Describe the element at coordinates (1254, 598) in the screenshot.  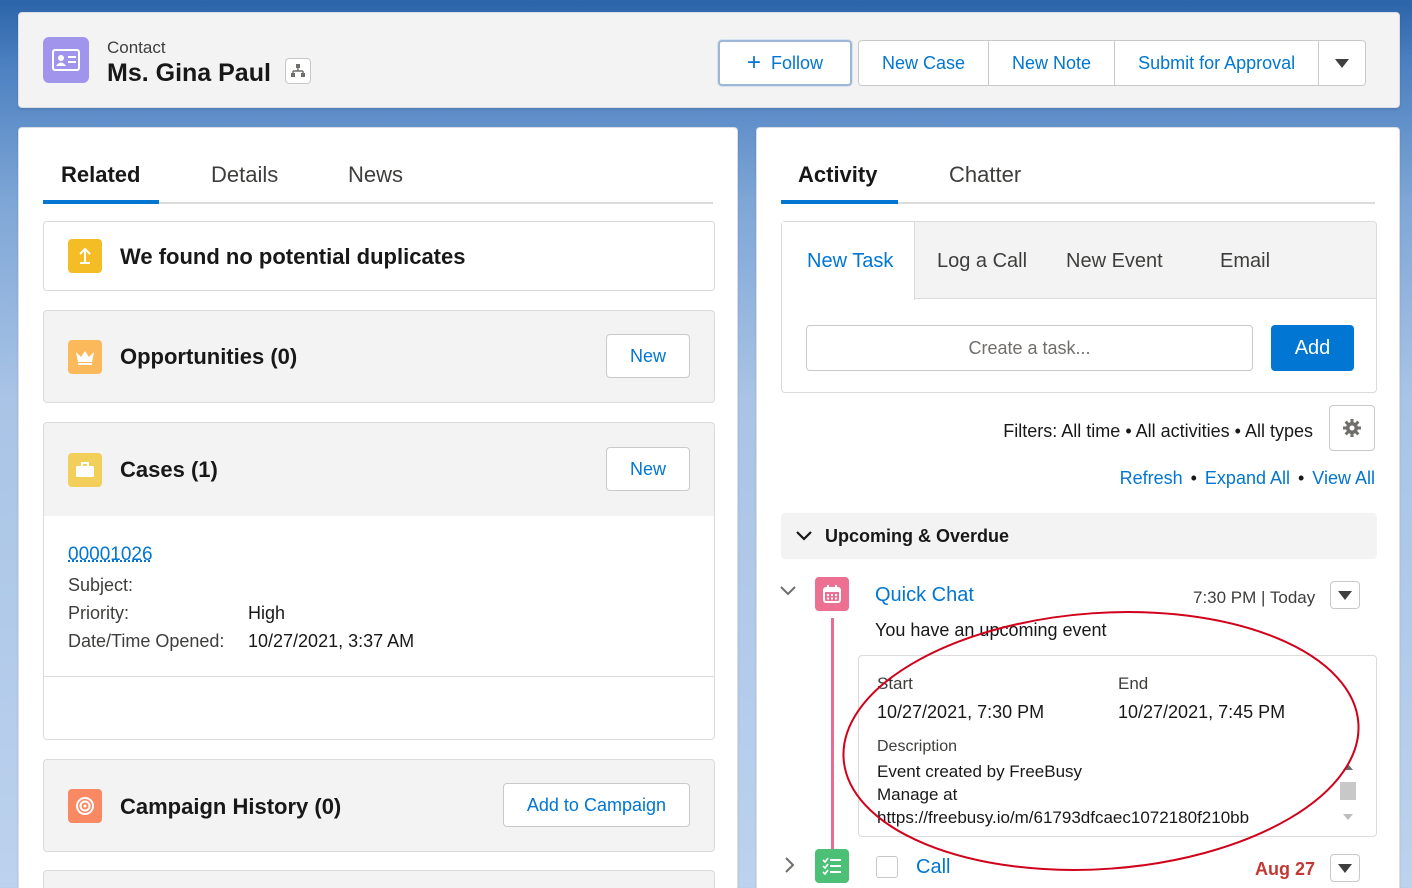
I see `event-time: 7:30 PM | Today` at that location.